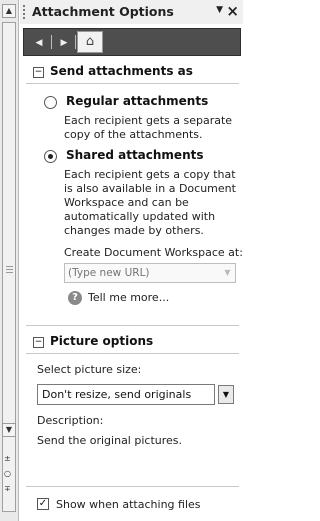 The width and height of the screenshot is (320, 521). What do you see at coordinates (7, 459) in the screenshot?
I see `previous-object-icon: ±` at bounding box center [7, 459].